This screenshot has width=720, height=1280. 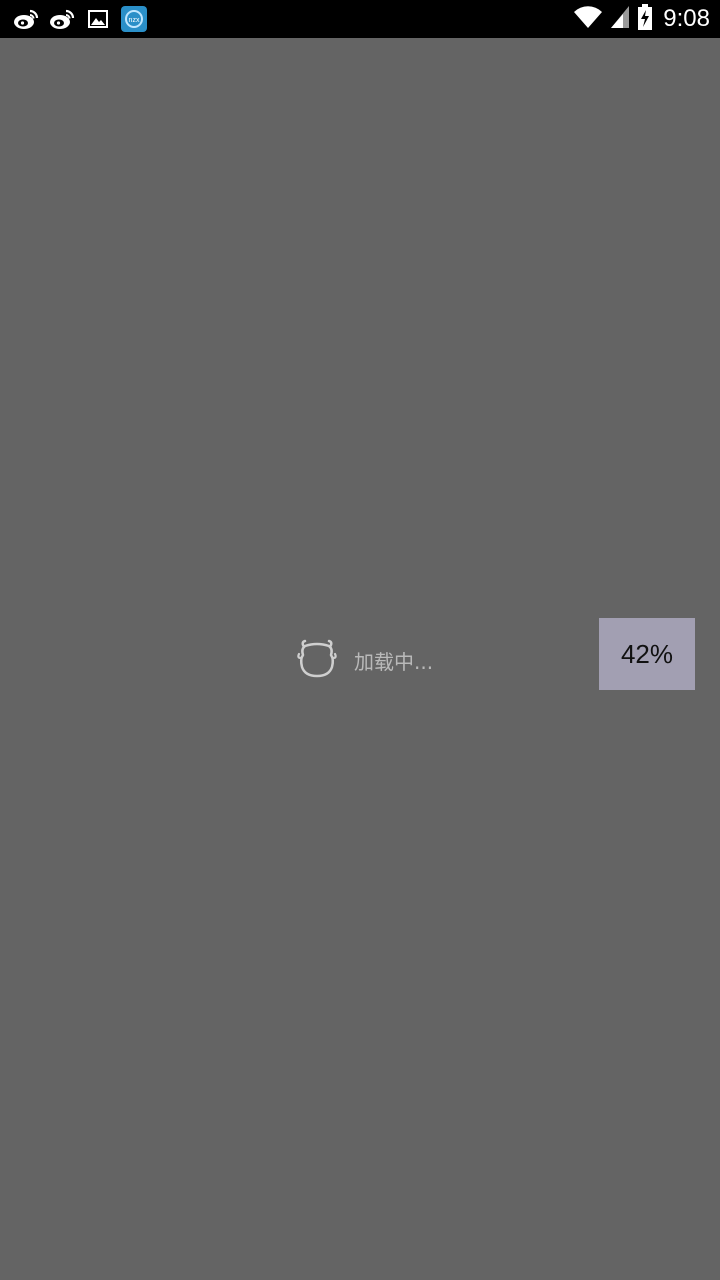 I want to click on svg-text: nzx, so click(x=134, y=20).